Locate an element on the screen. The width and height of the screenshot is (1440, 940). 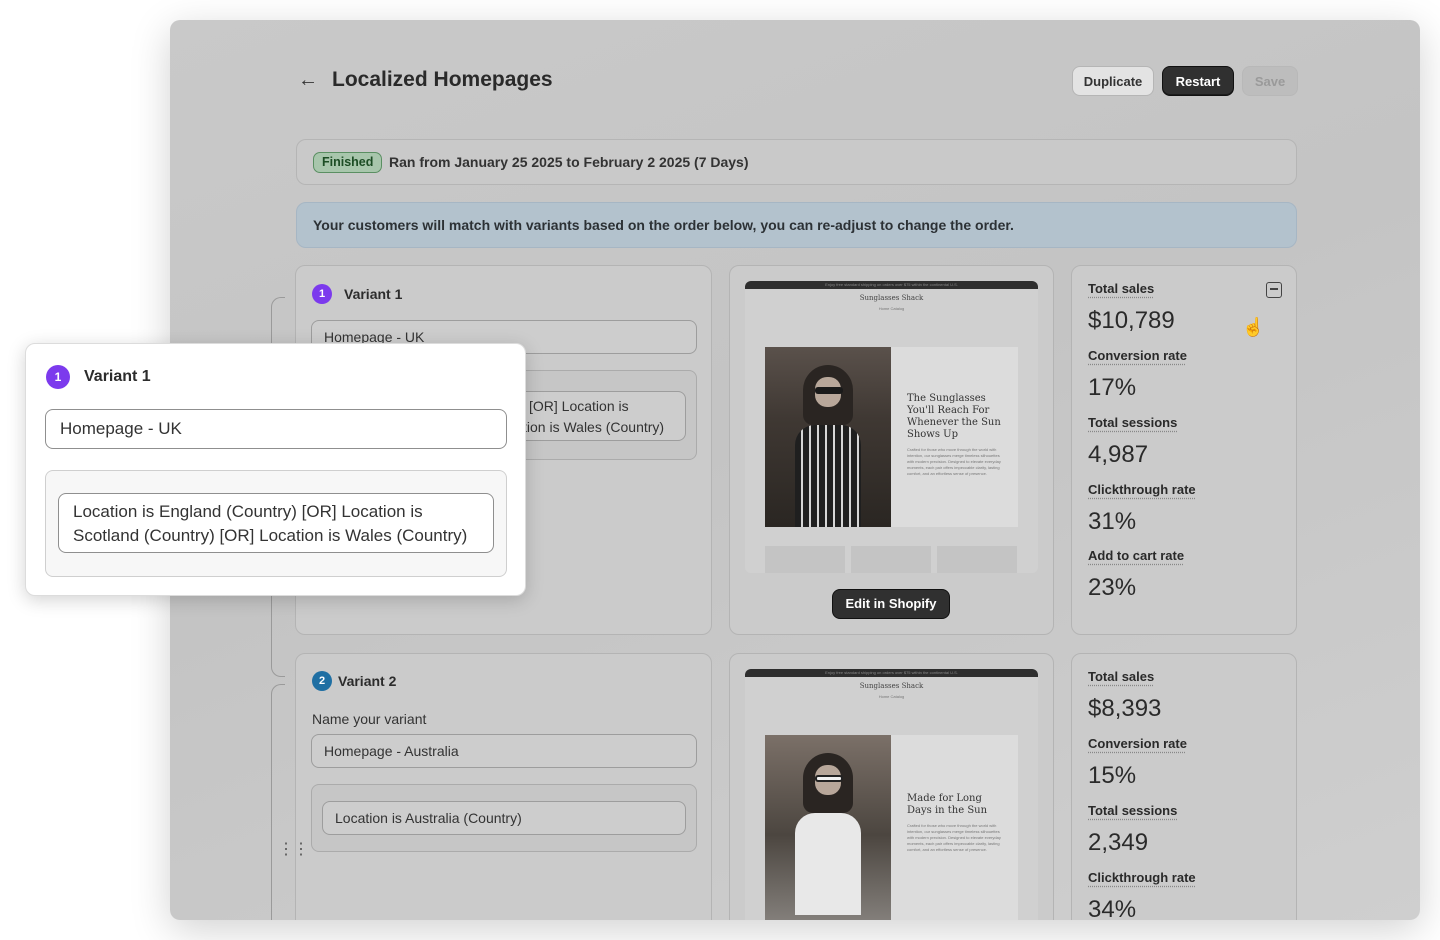
variant-name-field: Homepage - UK is located at coordinates (276, 429).